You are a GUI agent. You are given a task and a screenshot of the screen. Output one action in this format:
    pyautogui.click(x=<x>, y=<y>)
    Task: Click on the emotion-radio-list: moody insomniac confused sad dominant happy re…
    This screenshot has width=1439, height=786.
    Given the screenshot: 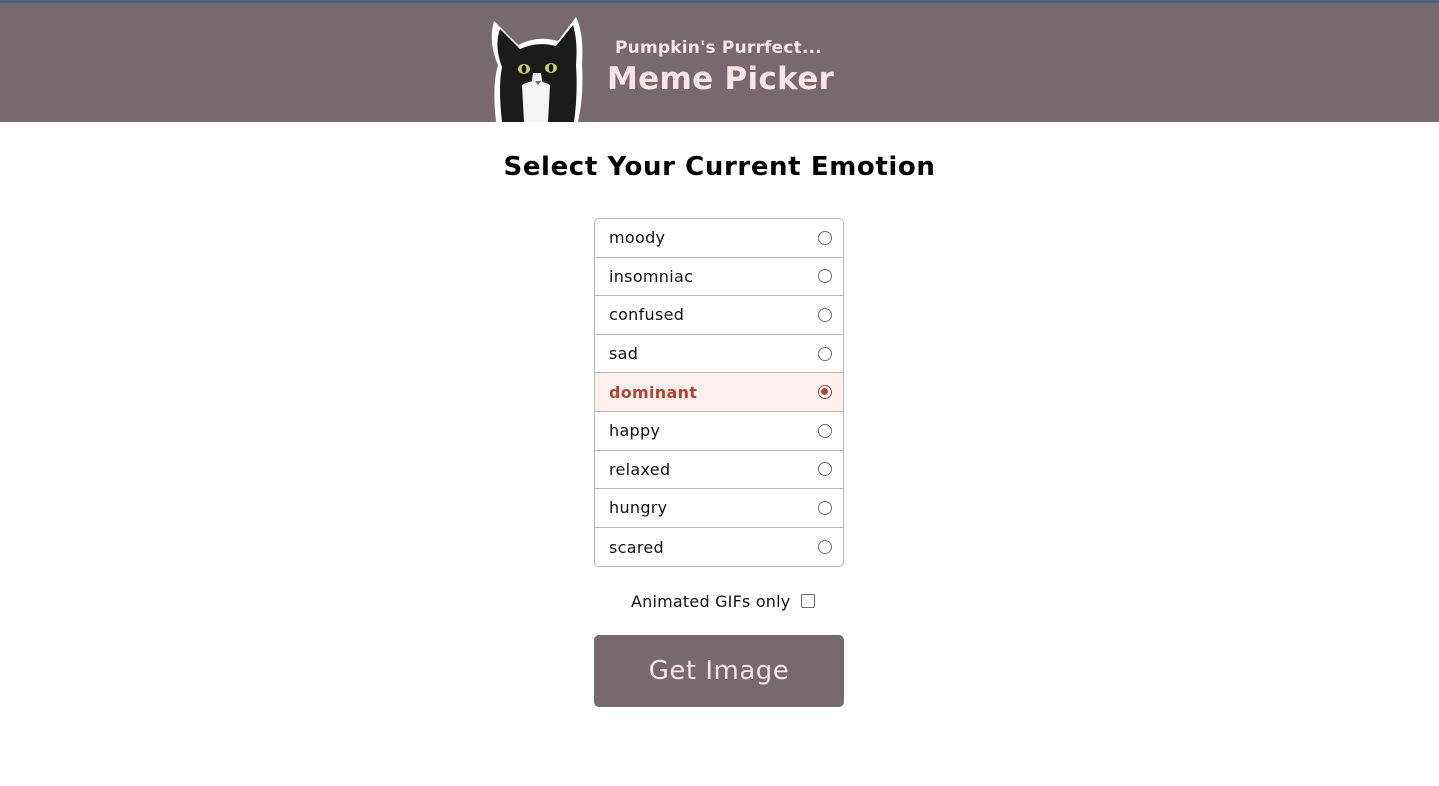 What is the action you would take?
    pyautogui.click(x=719, y=392)
    